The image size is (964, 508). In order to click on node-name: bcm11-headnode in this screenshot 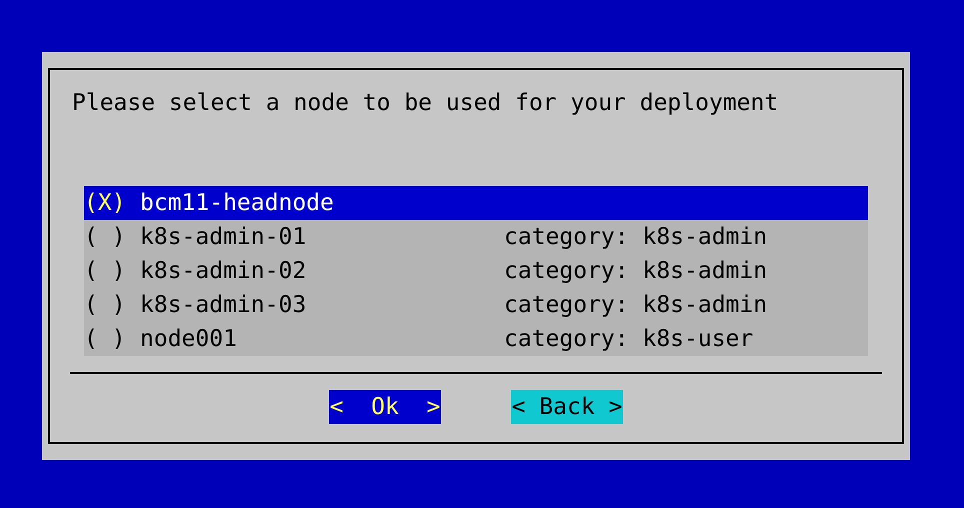, I will do `click(237, 203)`.